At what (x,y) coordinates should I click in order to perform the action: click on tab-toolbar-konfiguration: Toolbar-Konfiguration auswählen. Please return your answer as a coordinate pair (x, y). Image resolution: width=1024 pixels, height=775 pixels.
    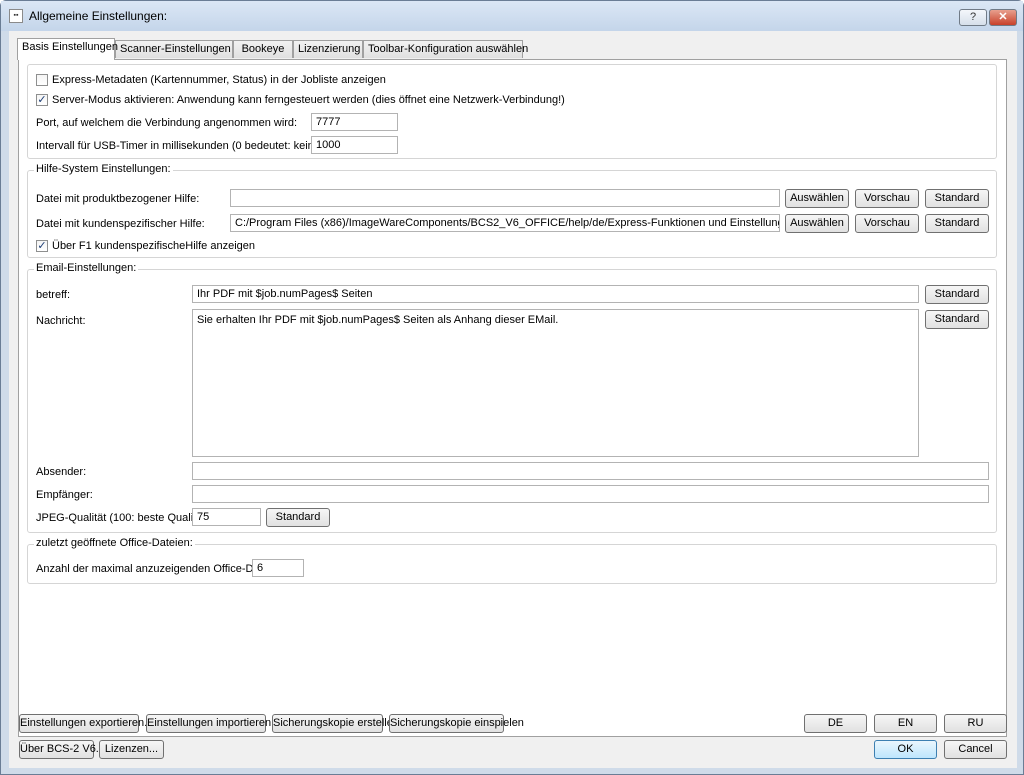
    Looking at the image, I should click on (445, 49).